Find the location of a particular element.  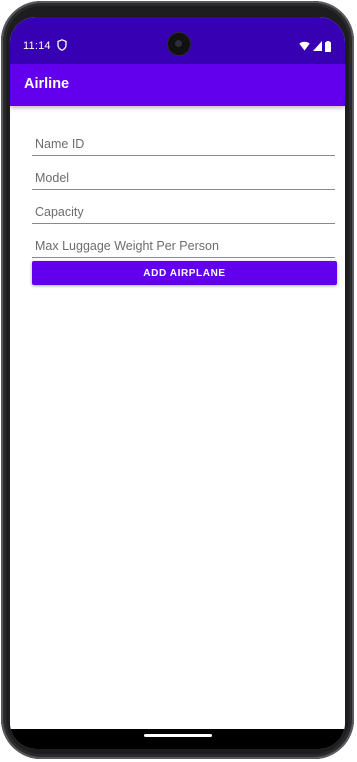

add-airplane-button: ADD AIRPLANE is located at coordinates (184, 273).